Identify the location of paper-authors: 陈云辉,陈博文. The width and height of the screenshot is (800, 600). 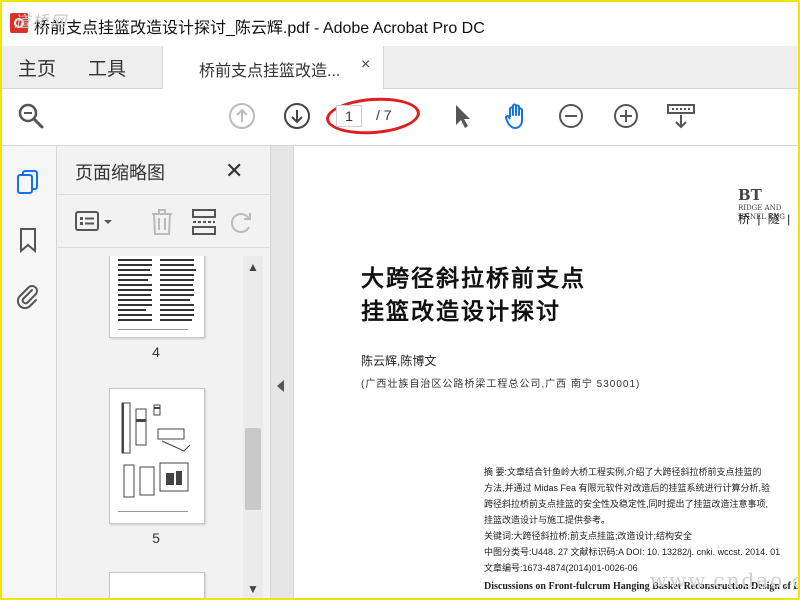
(399, 361).